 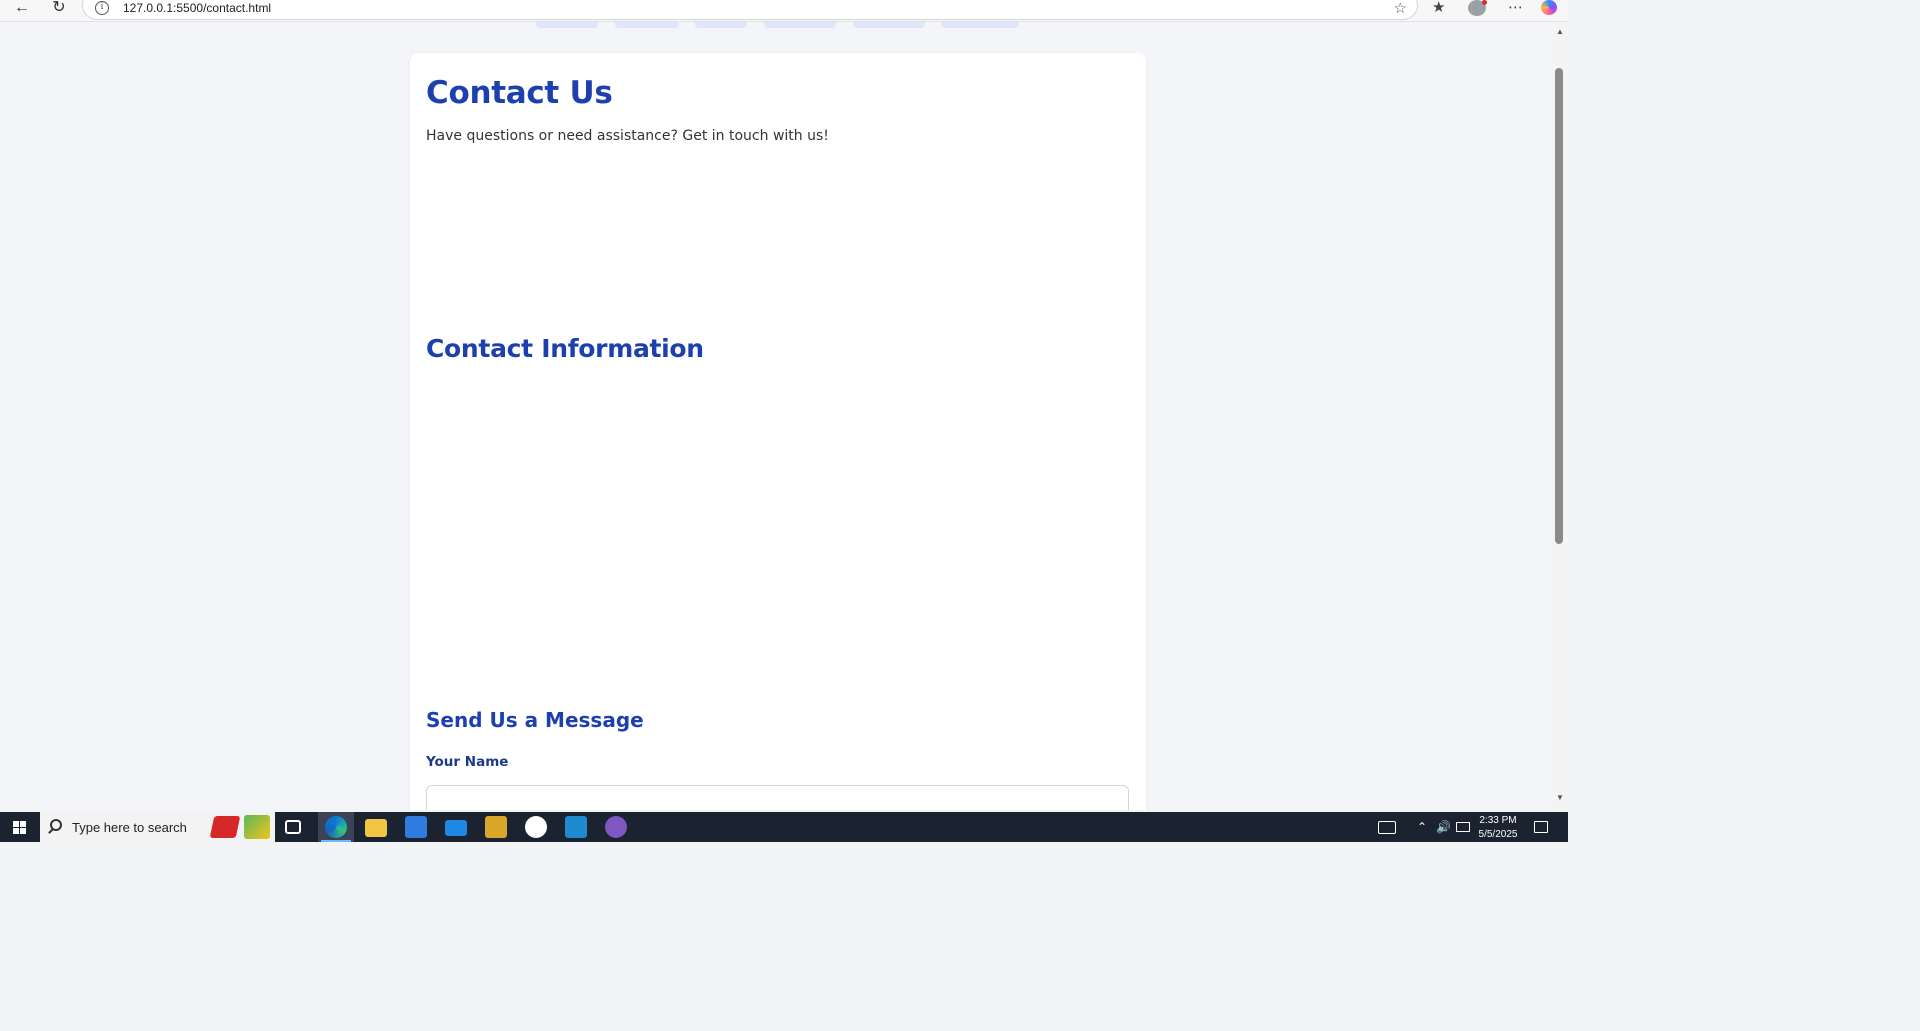 I want to click on message-heading: Send Us a Message, so click(x=535, y=720).